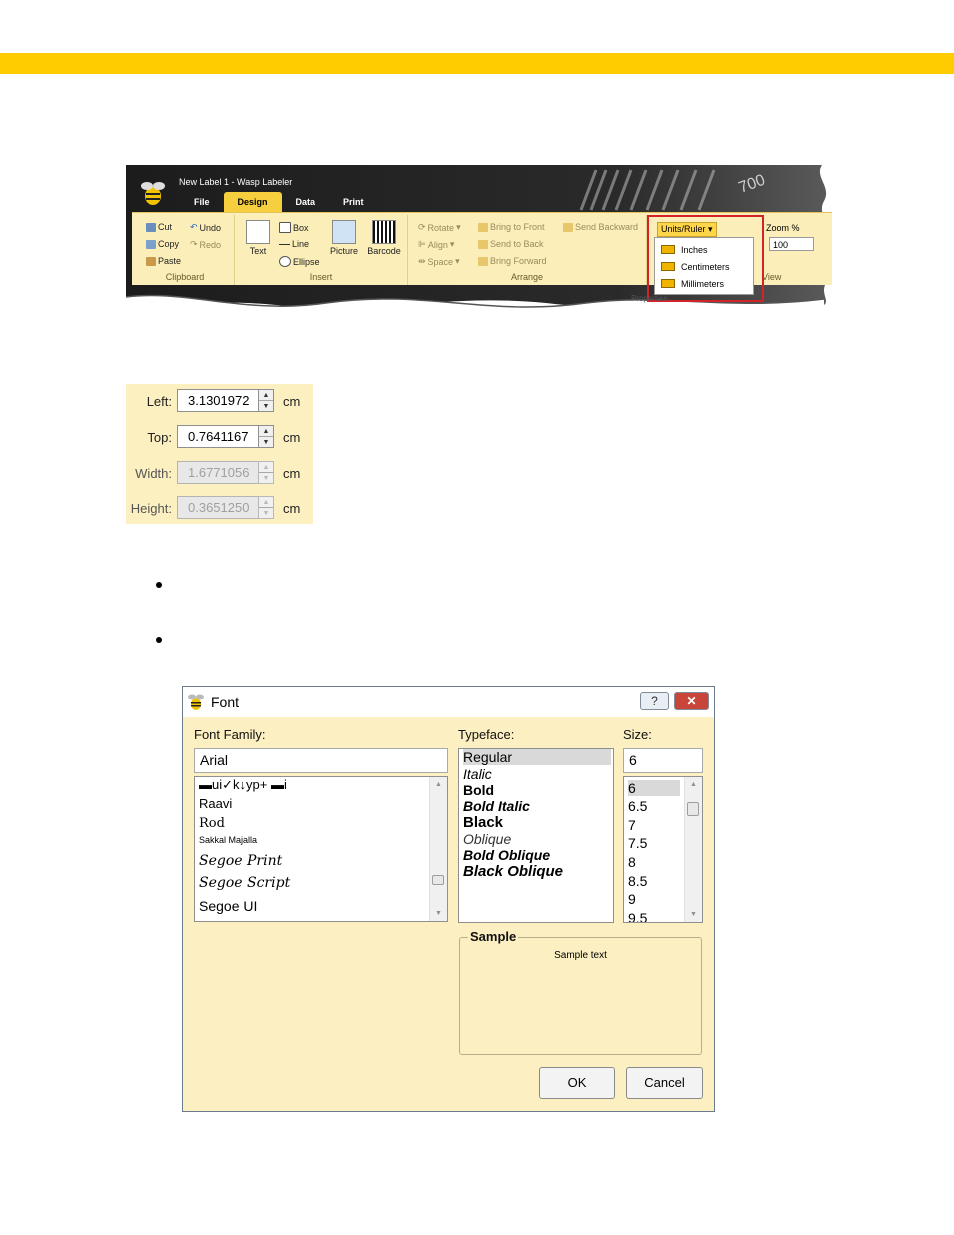  Describe the element at coordinates (483, 822) in the screenshot. I see `list-item: Black` at that location.